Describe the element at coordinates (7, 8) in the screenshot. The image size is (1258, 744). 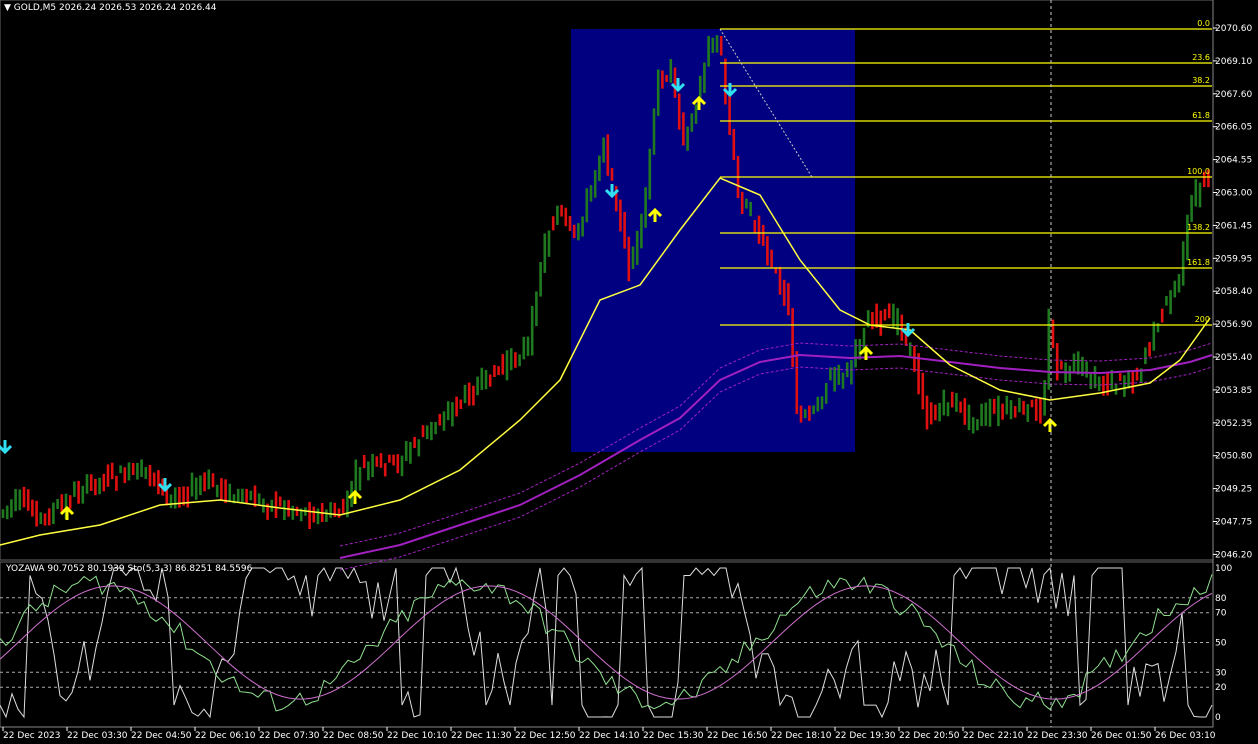
I see `dropdown-arrow-icon: ▼` at that location.